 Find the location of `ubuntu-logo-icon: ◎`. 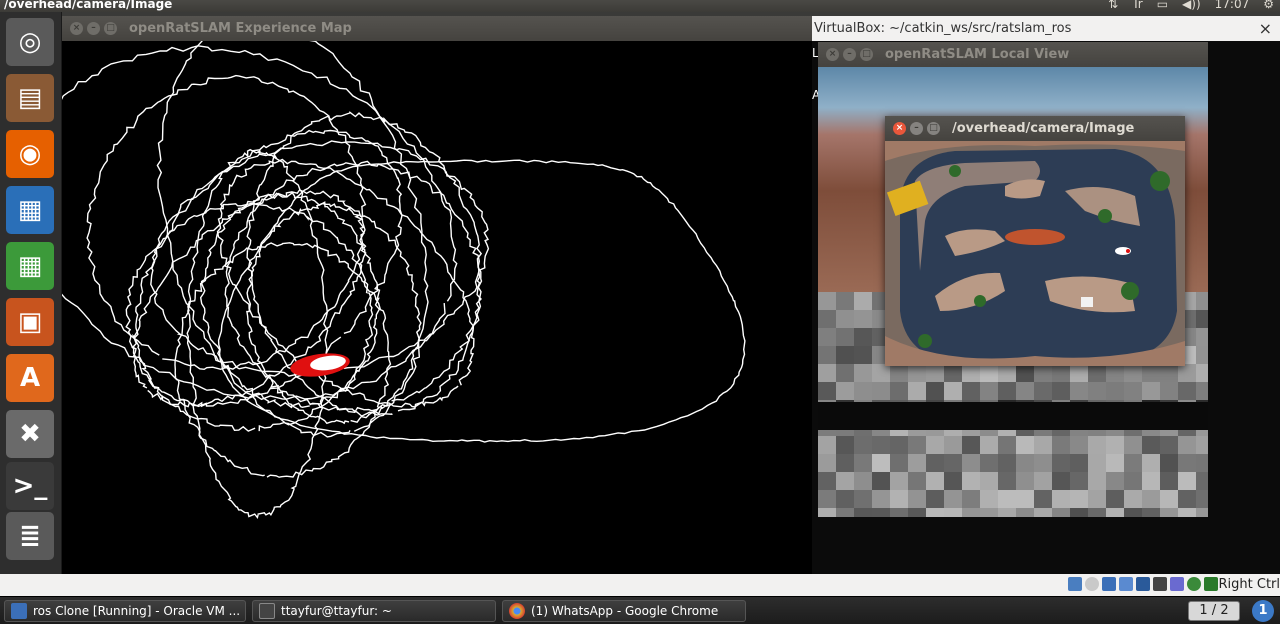

ubuntu-logo-icon: ◎ is located at coordinates (30, 42).